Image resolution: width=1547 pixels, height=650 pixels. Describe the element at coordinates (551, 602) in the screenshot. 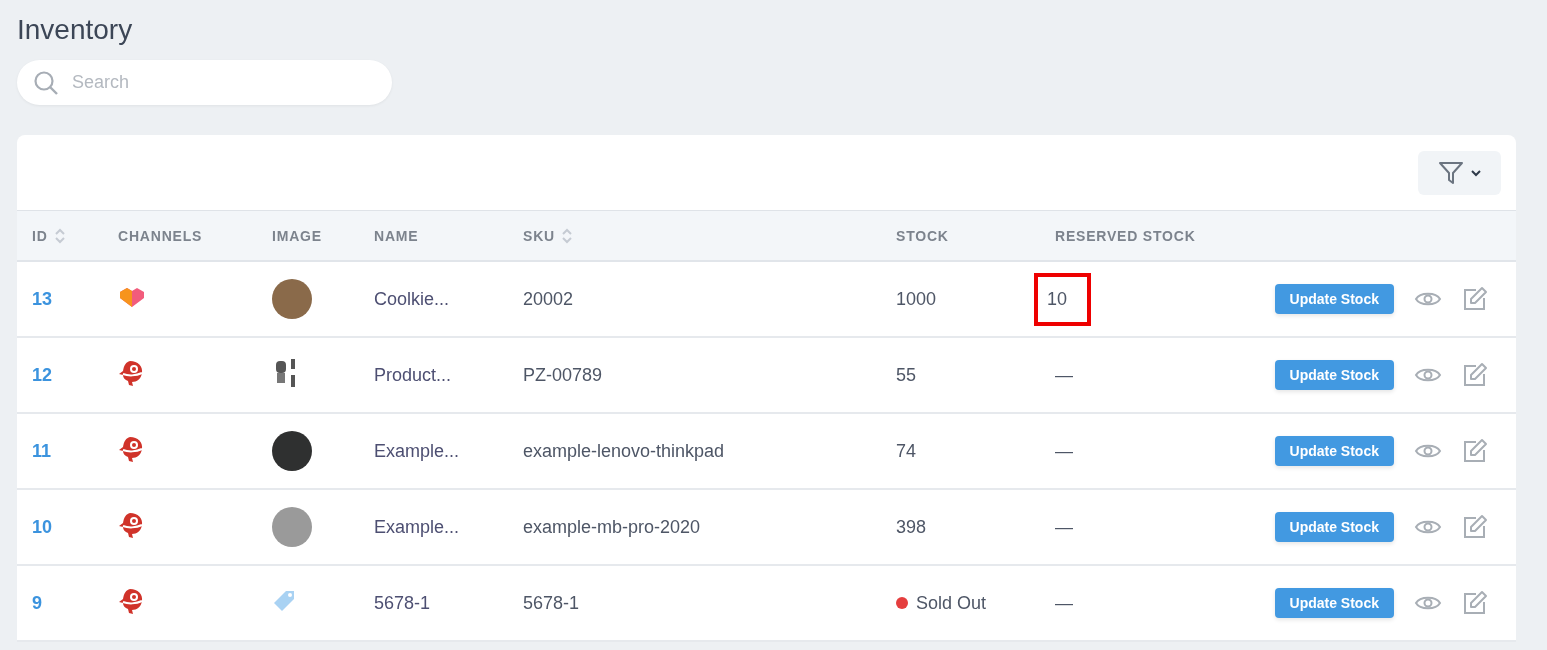

I see `sku-cell: 5678-1` at that location.